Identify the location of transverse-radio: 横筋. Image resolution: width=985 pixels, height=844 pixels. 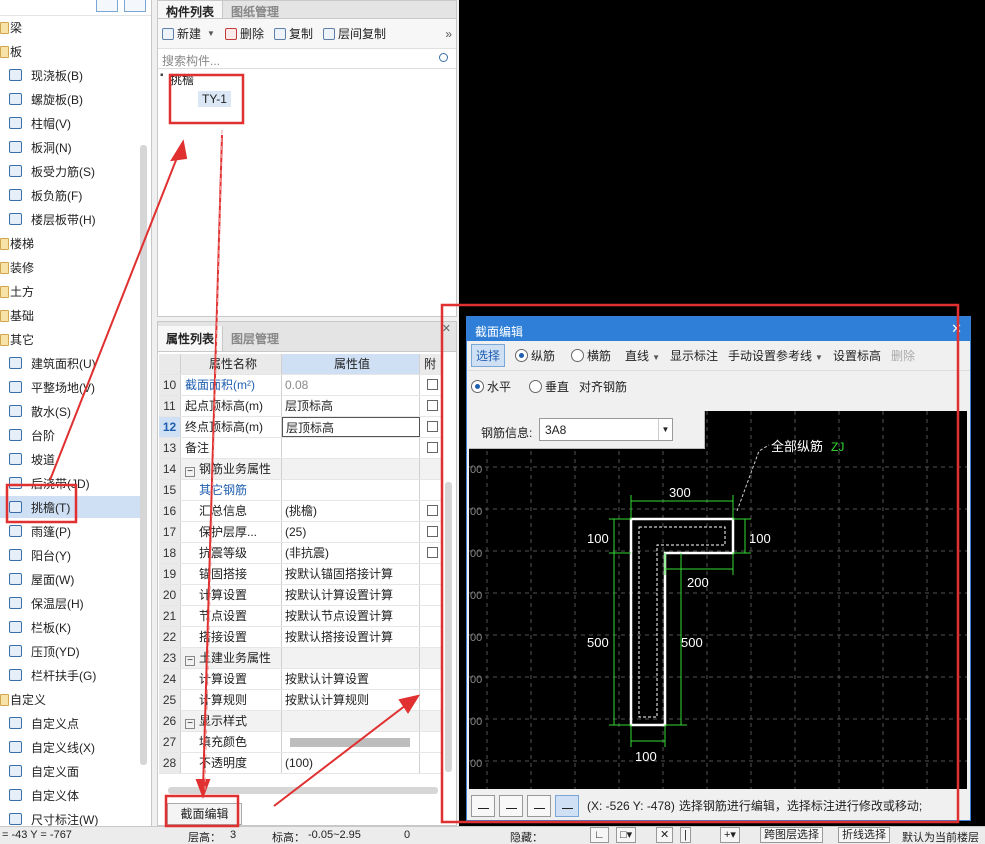
(591, 355).